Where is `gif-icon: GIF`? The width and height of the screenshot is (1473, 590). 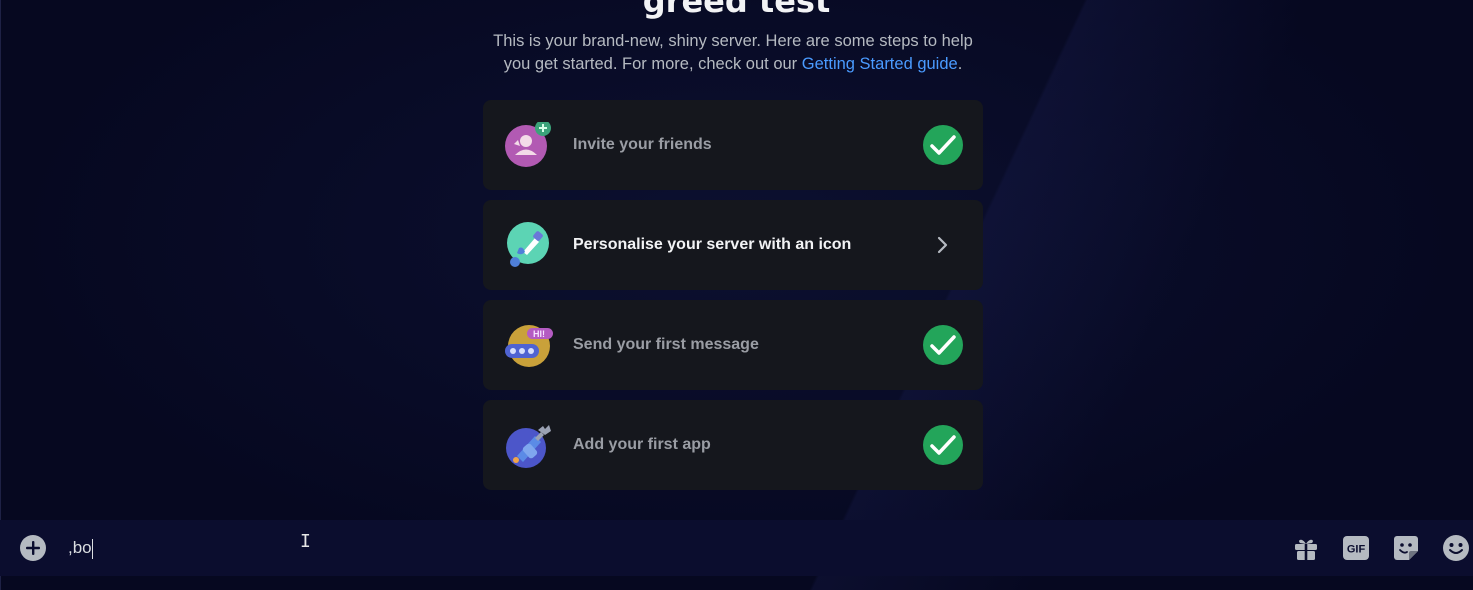
gif-icon: GIF is located at coordinates (1356, 548).